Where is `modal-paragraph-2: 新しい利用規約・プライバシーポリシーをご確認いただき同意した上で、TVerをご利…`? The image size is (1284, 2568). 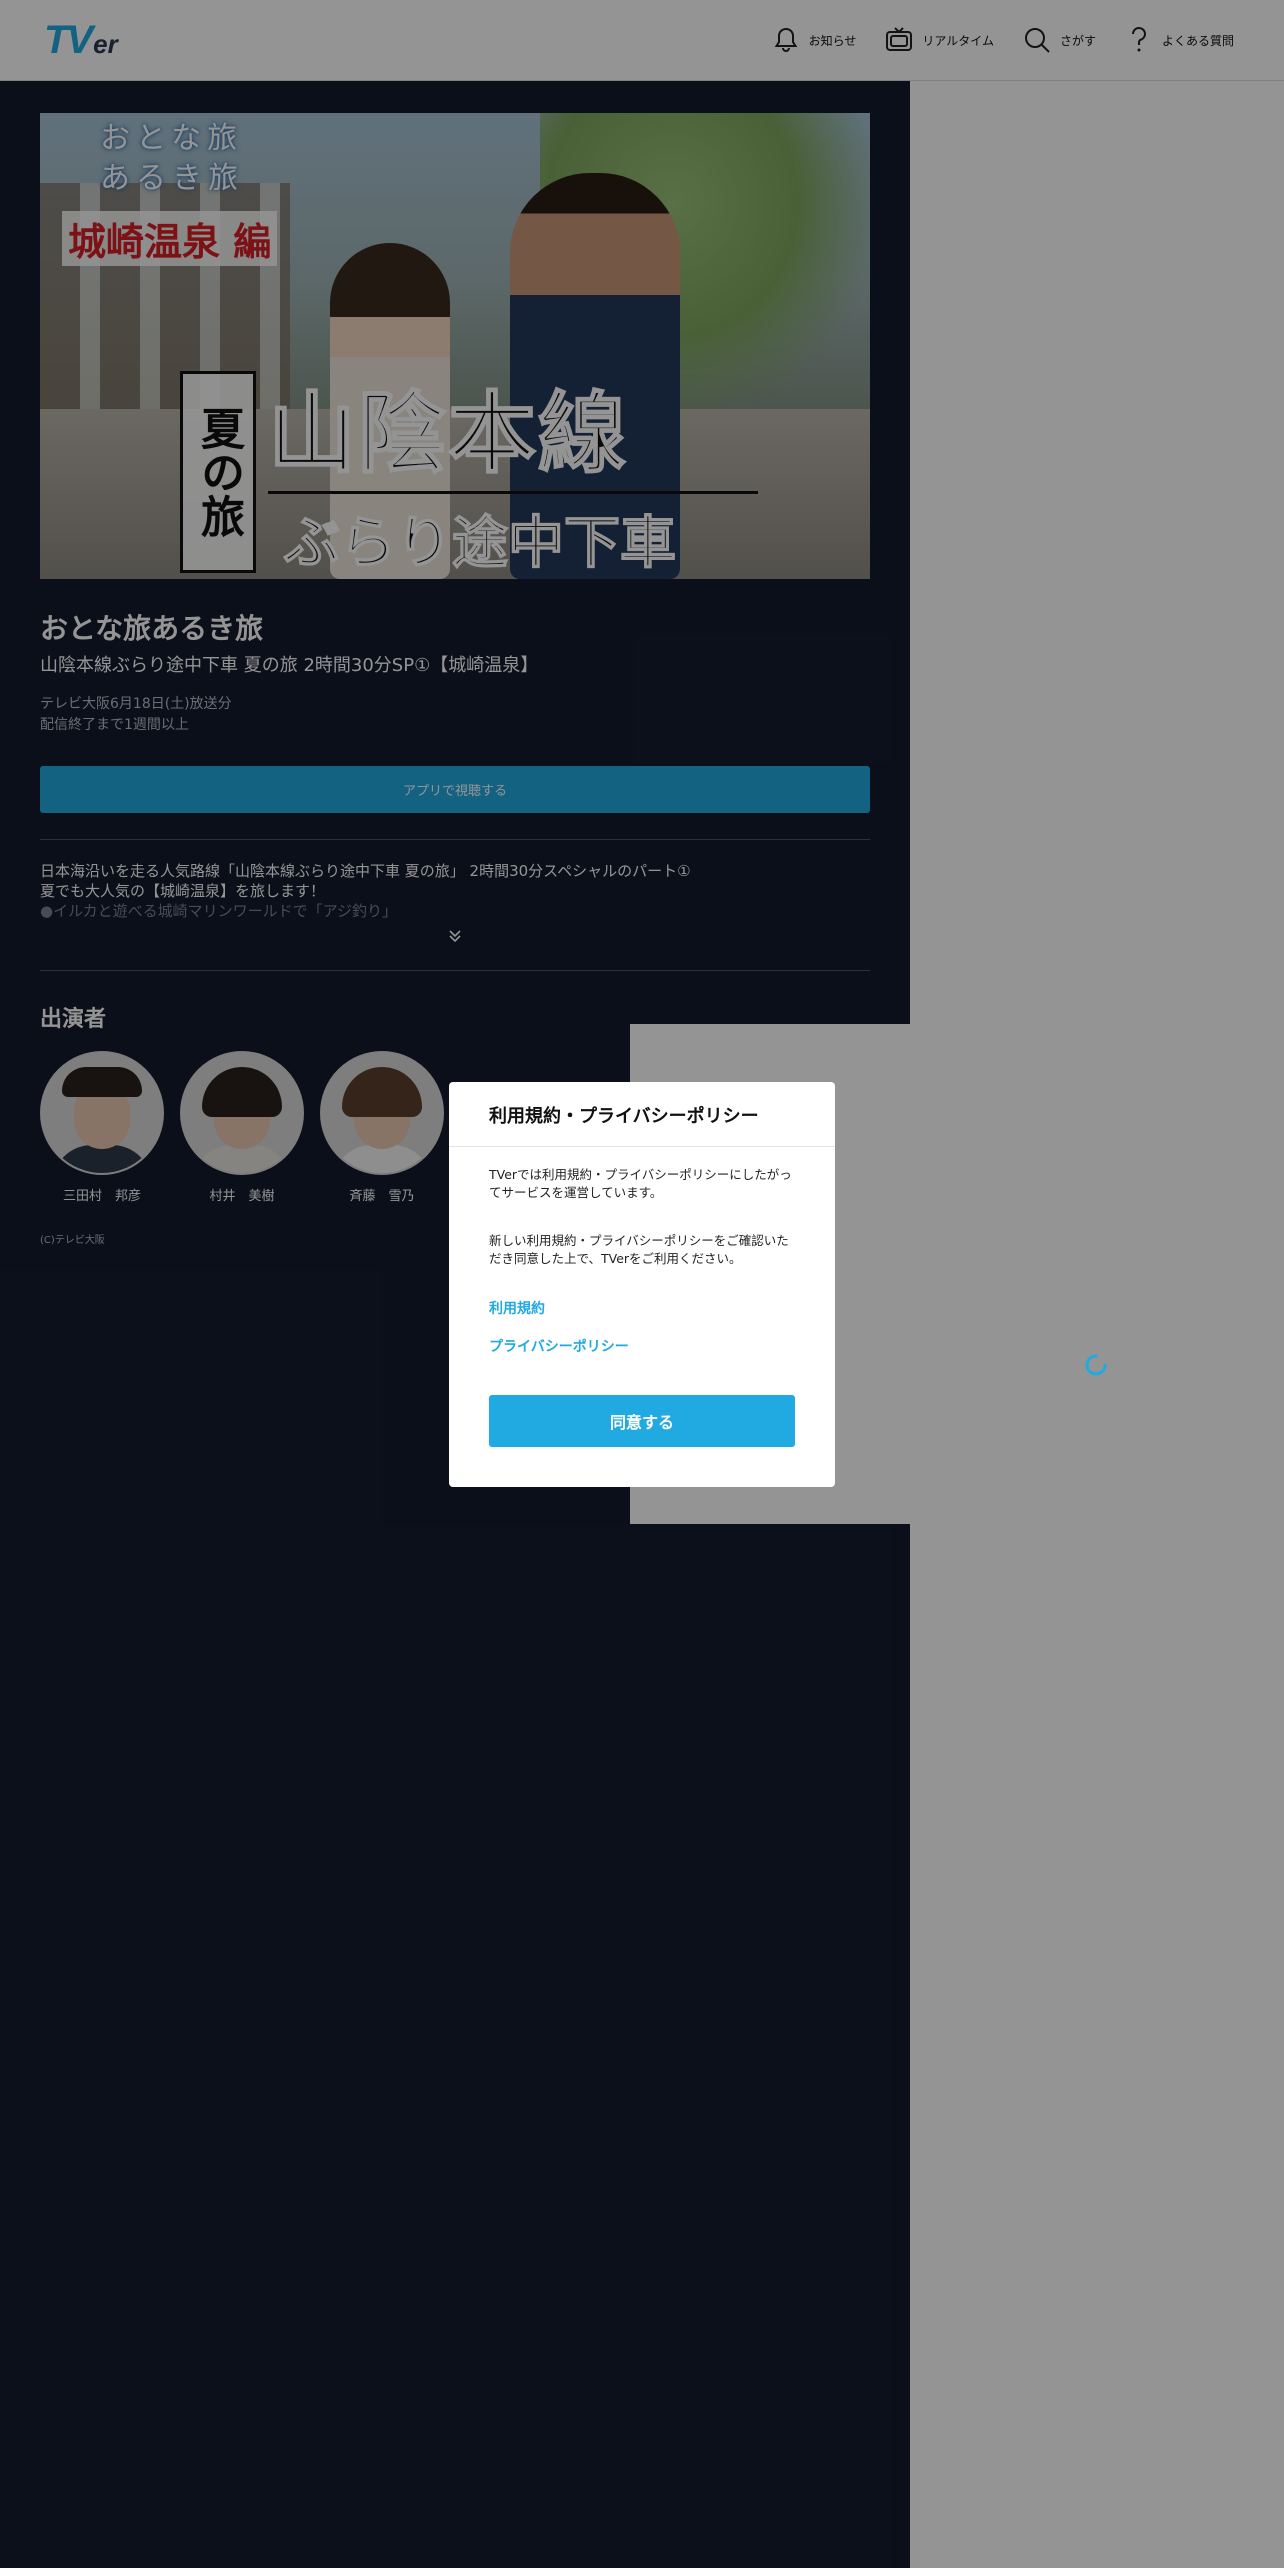
modal-paragraph-2: 新しい利用規約・プライバシーポリシーをご確認いただき同意した上で、TVerをご利… is located at coordinates (639, 1249).